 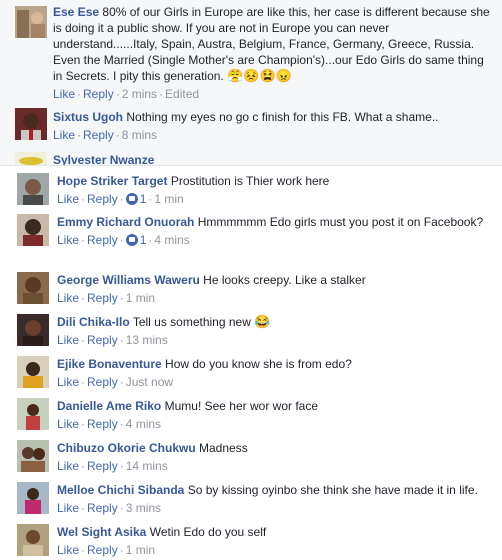 I want to click on comment-text: Tell us something new, so click(x=191, y=322).